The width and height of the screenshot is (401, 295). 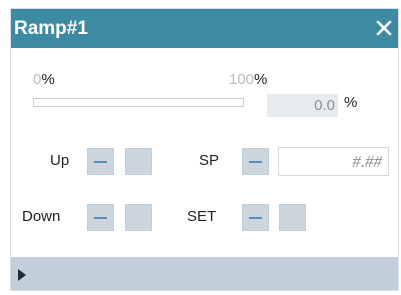 I want to click on down-minus-button, so click(x=100, y=217).